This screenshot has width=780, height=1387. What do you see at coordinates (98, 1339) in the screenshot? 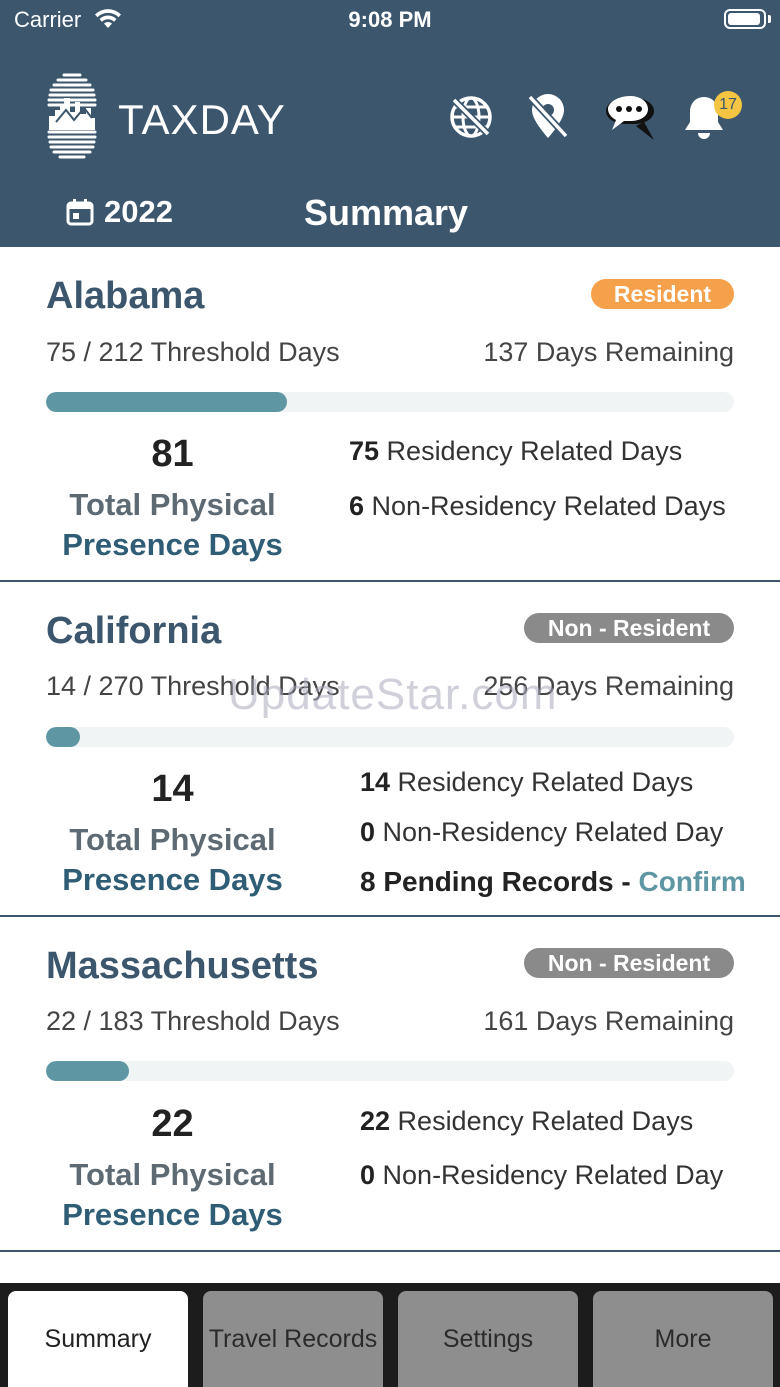
I see `tab-summary: Summary` at bounding box center [98, 1339].